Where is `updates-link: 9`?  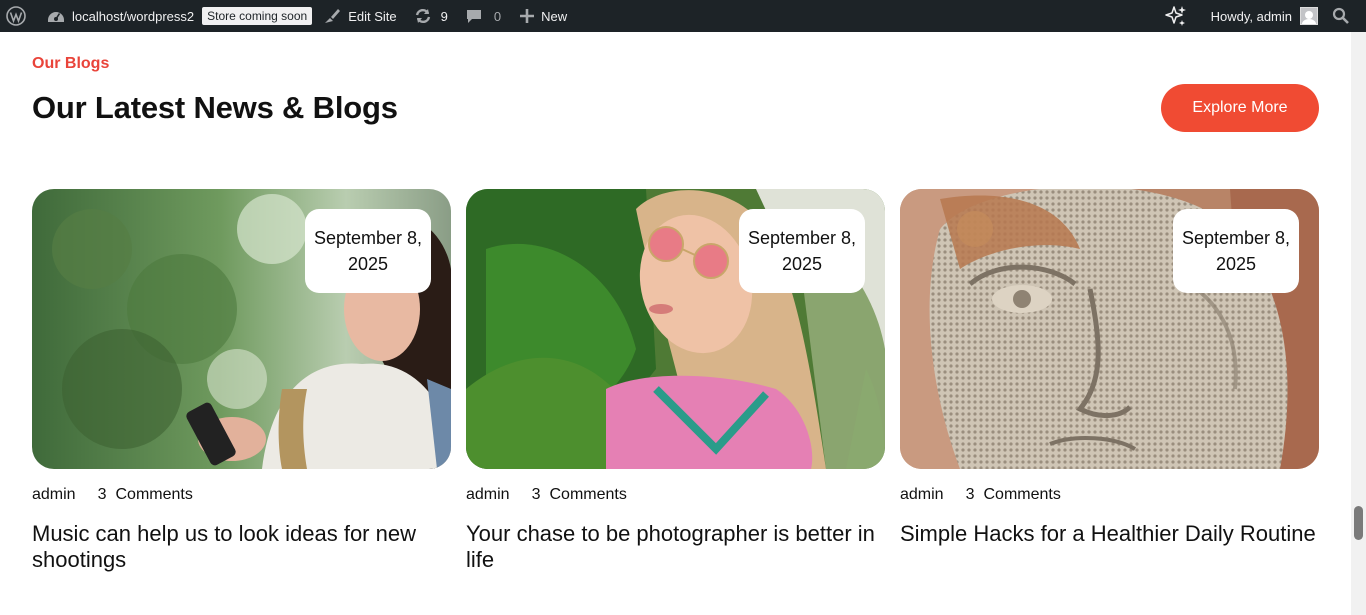
updates-link: 9 is located at coordinates (430, 16).